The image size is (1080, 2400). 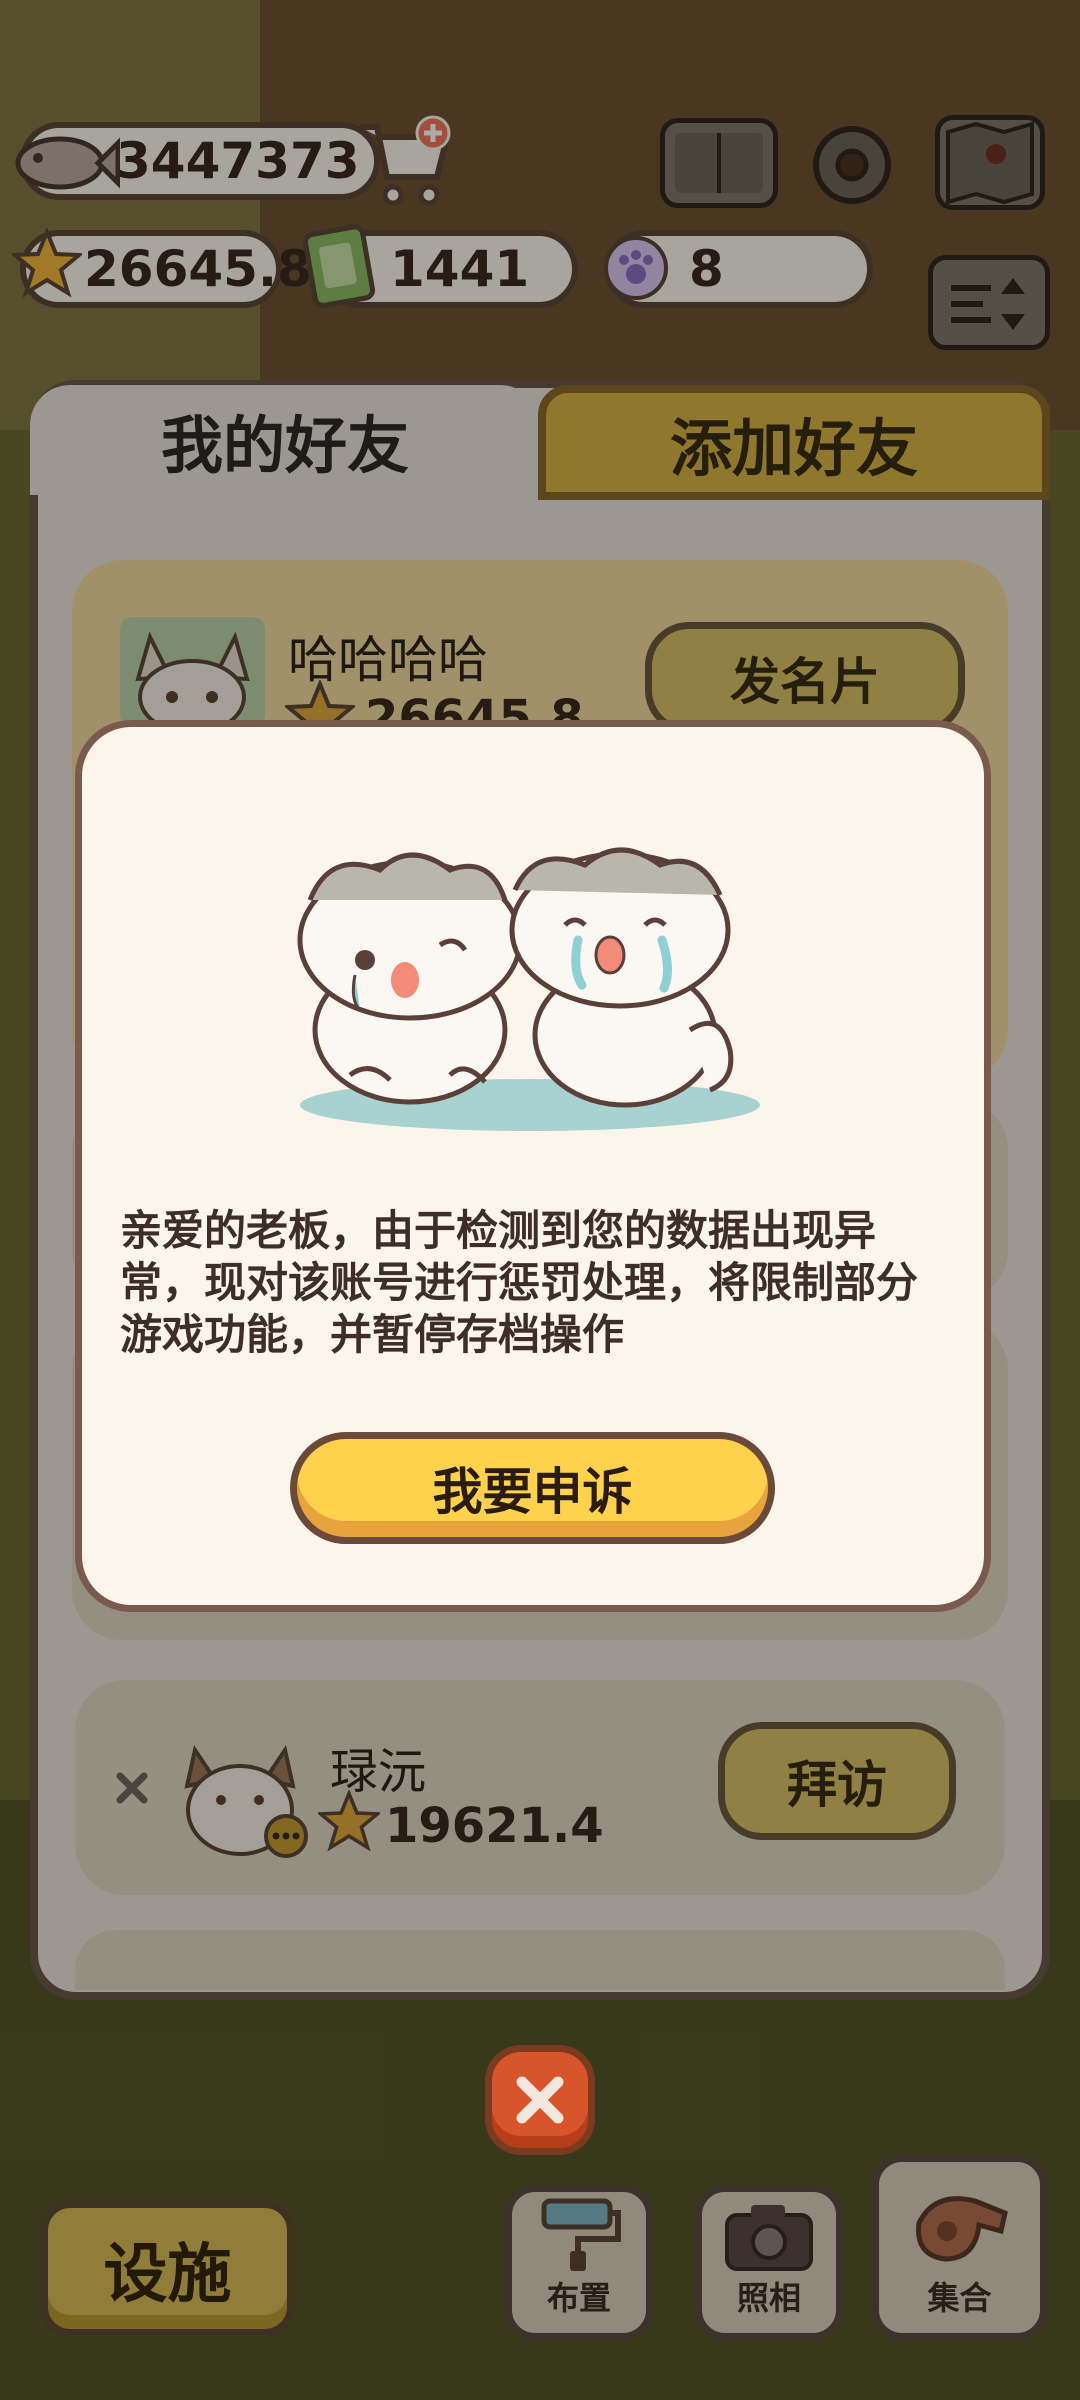 What do you see at coordinates (528, 989) in the screenshot?
I see `crying-cats-illustration` at bounding box center [528, 989].